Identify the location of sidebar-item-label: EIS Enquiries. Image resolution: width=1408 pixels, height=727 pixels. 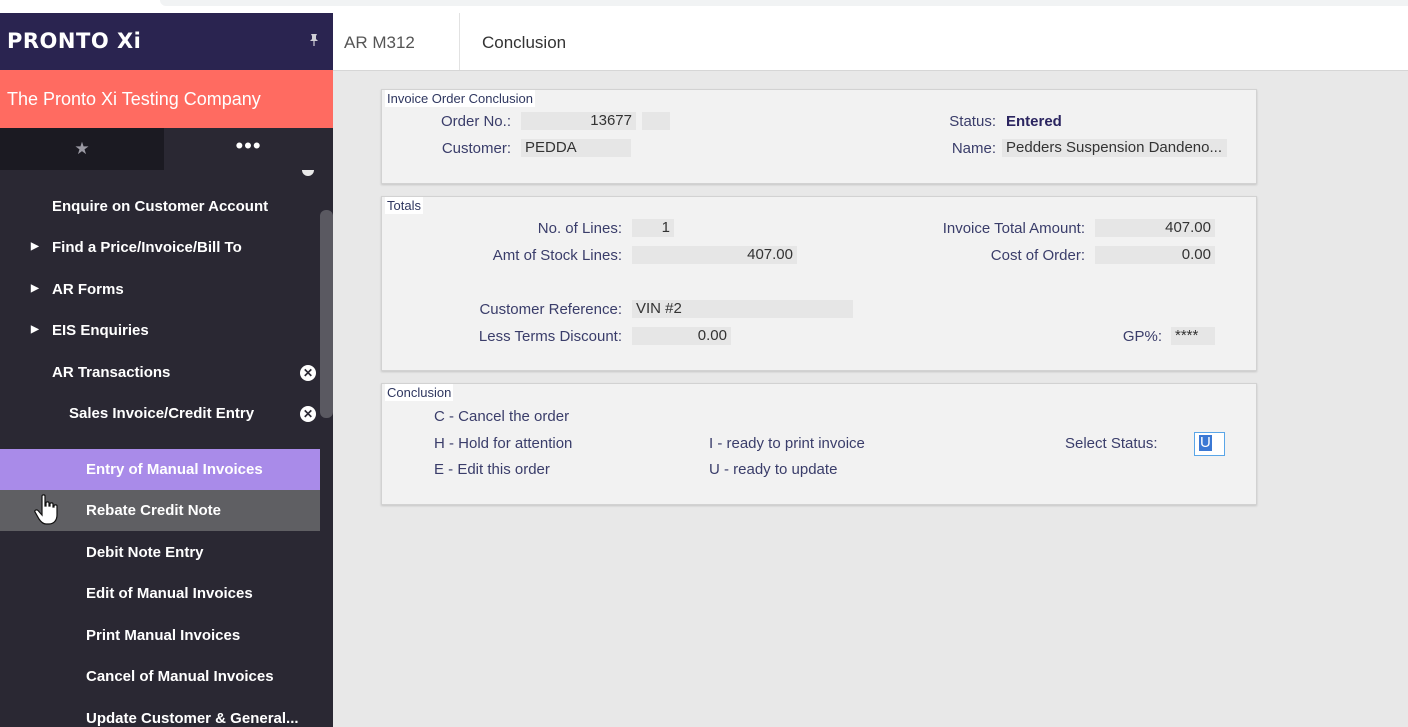
(100, 330).